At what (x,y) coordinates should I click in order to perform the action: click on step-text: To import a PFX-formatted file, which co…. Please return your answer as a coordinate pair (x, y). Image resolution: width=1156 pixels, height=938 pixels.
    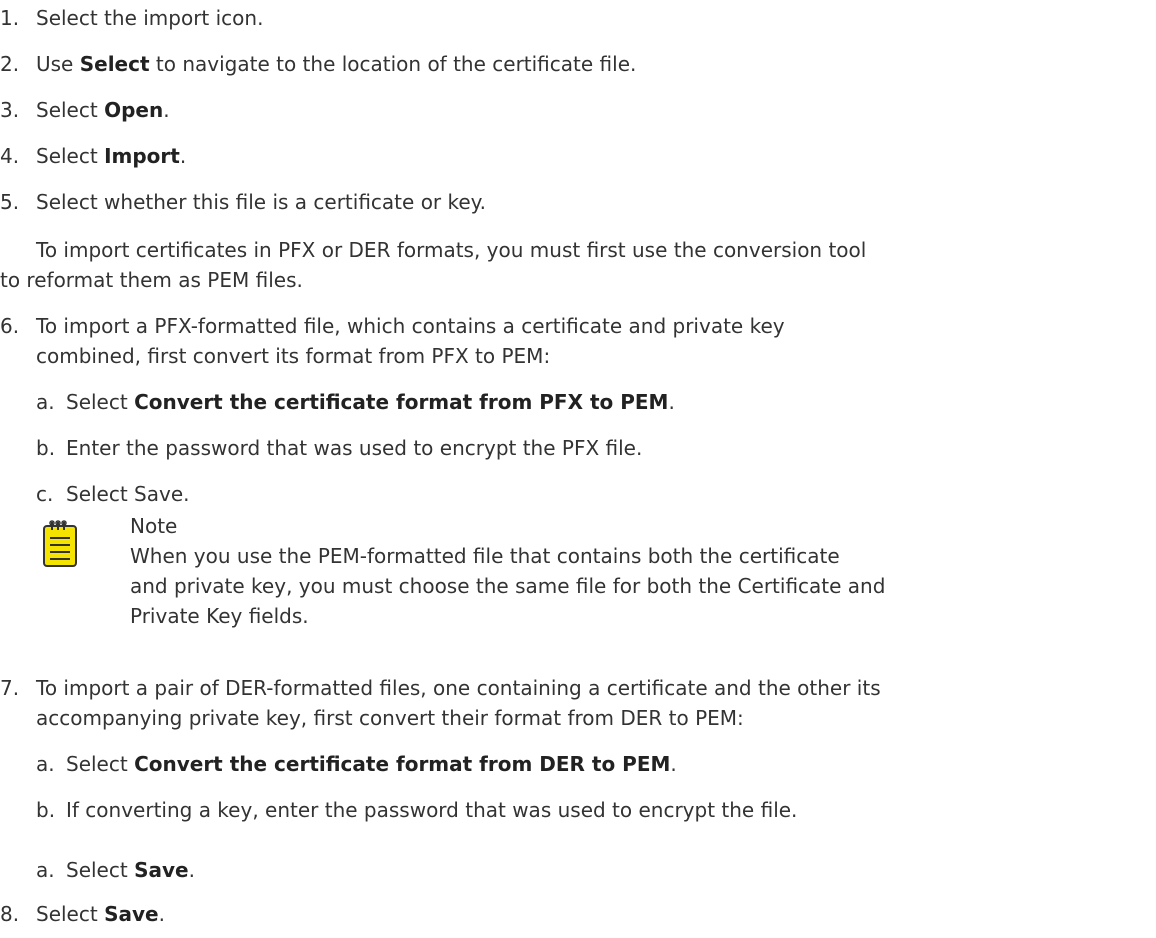
    Looking at the image, I should click on (410, 326).